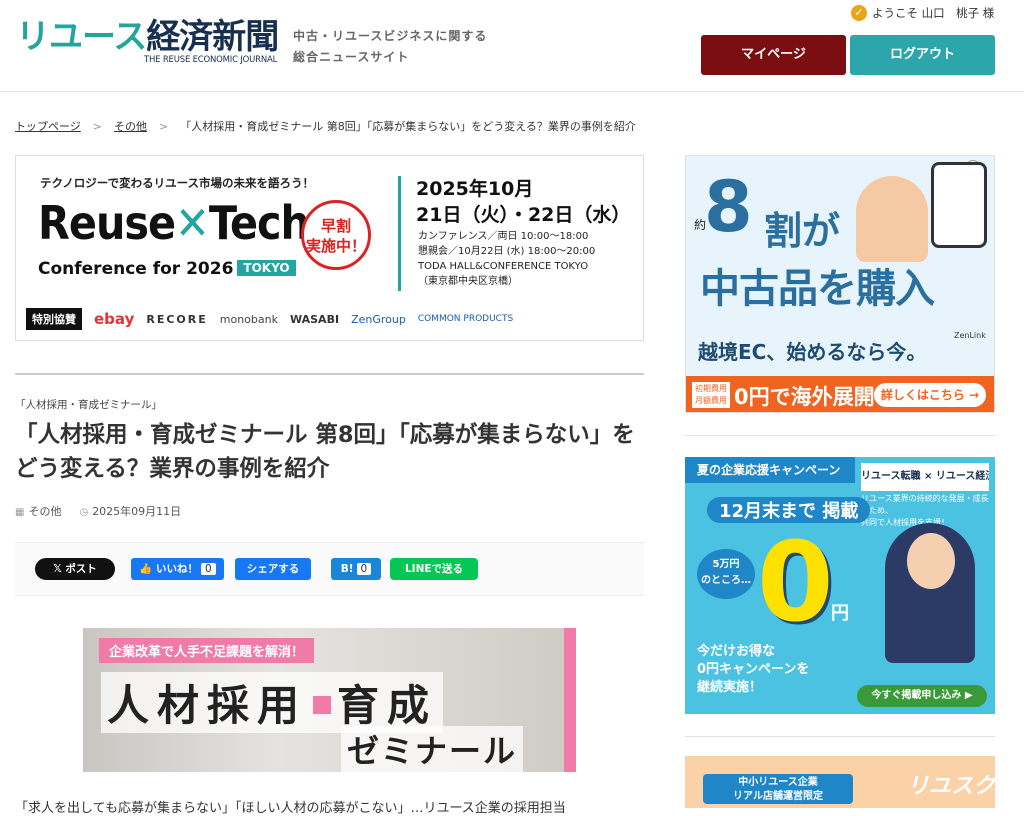 The image size is (1024, 816). I want to click on breadcrumb-home-link: トップページ, so click(48, 126).